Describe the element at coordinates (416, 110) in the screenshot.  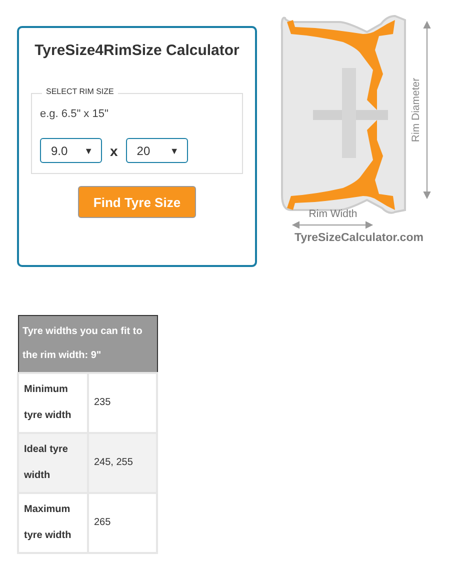
I see `rim-diameter-label: Rim Diameter` at that location.